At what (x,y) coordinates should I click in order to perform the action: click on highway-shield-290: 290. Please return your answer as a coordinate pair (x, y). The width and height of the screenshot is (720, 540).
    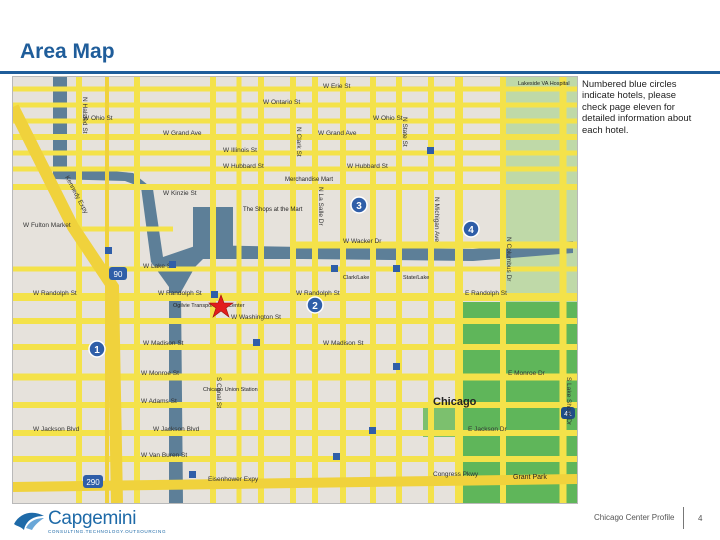
    Looking at the image, I should click on (93, 481).